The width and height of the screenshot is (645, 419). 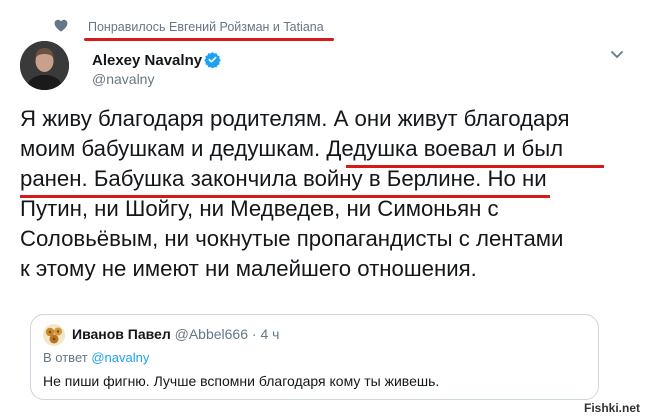 What do you see at coordinates (212, 60) in the screenshot?
I see `verified-badge-icon` at bounding box center [212, 60].